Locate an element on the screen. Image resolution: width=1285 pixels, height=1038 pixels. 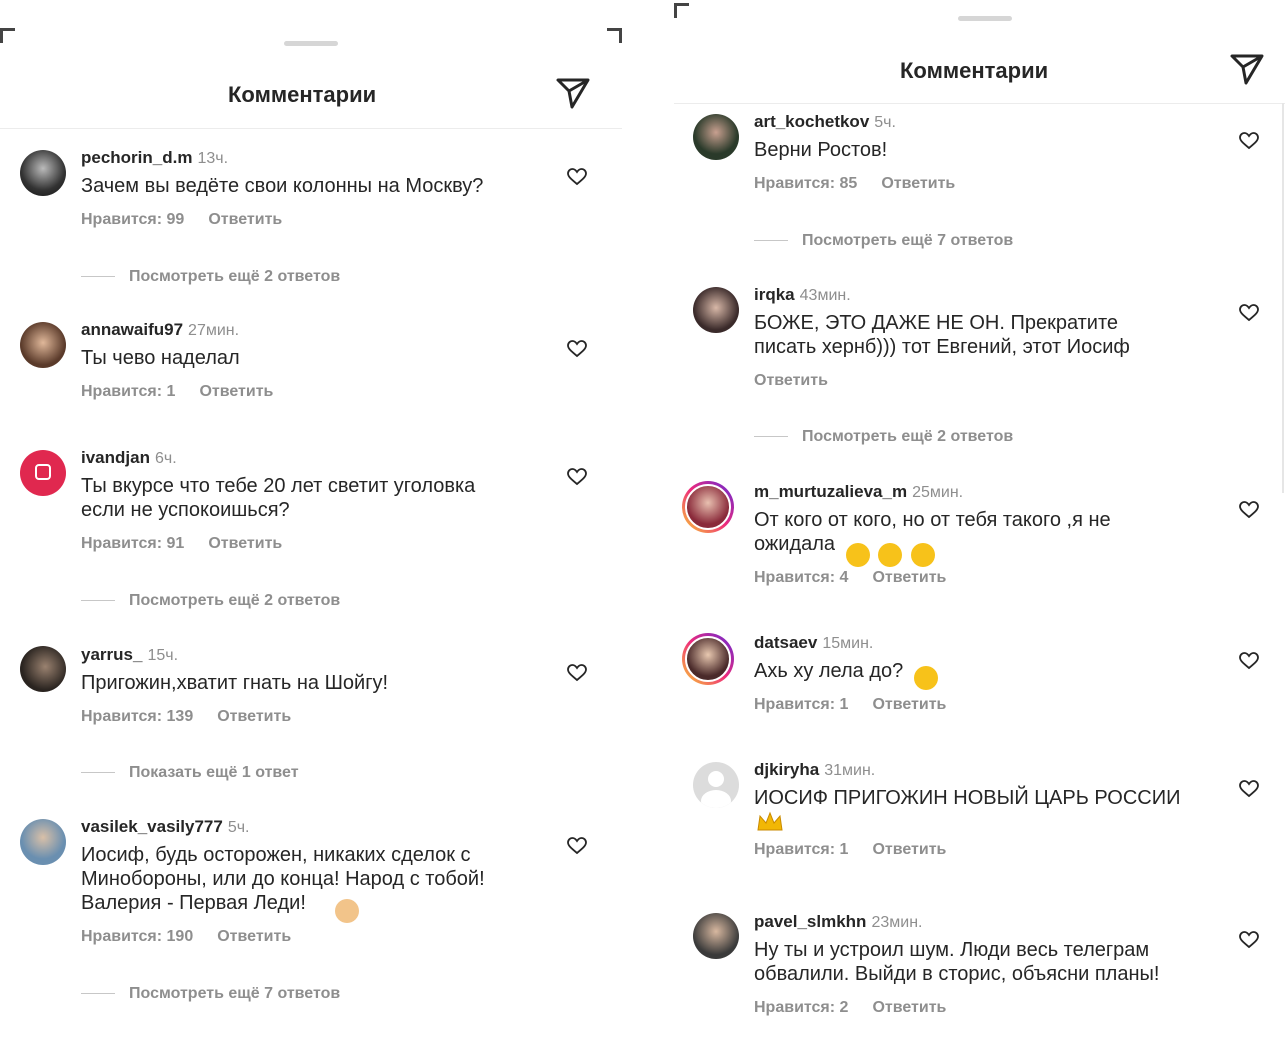
surprised-face-emoji-icon is located at coordinates (926, 678).